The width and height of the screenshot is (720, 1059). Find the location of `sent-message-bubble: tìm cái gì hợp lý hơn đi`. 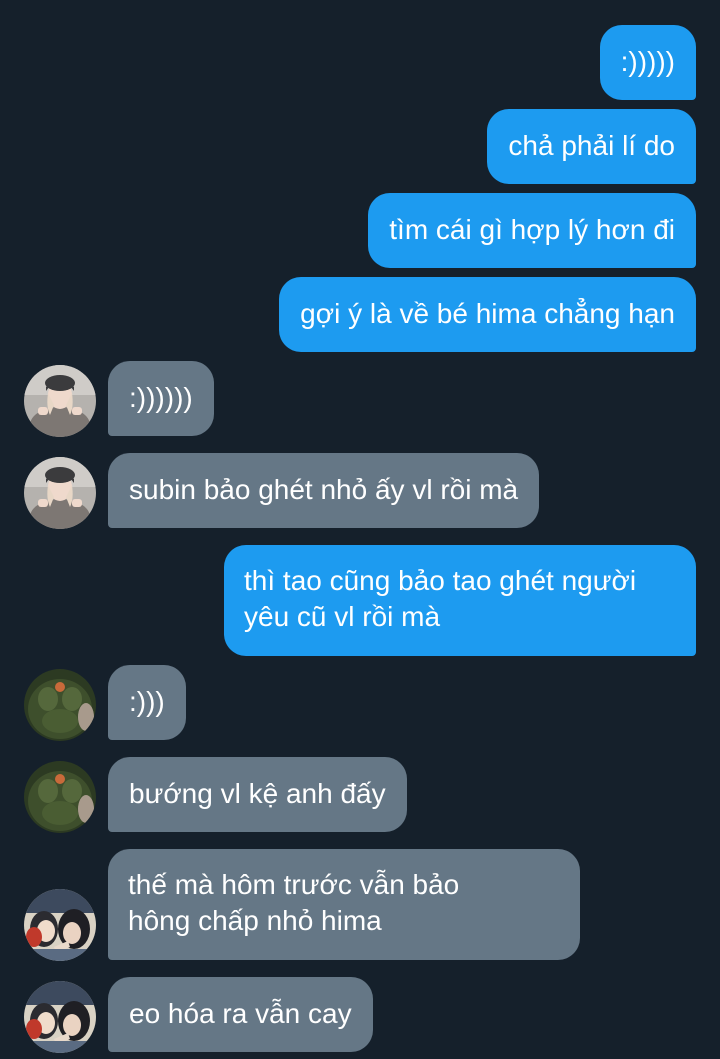

sent-message-bubble: tìm cái gì hợp lý hơn đi is located at coordinates (532, 230).